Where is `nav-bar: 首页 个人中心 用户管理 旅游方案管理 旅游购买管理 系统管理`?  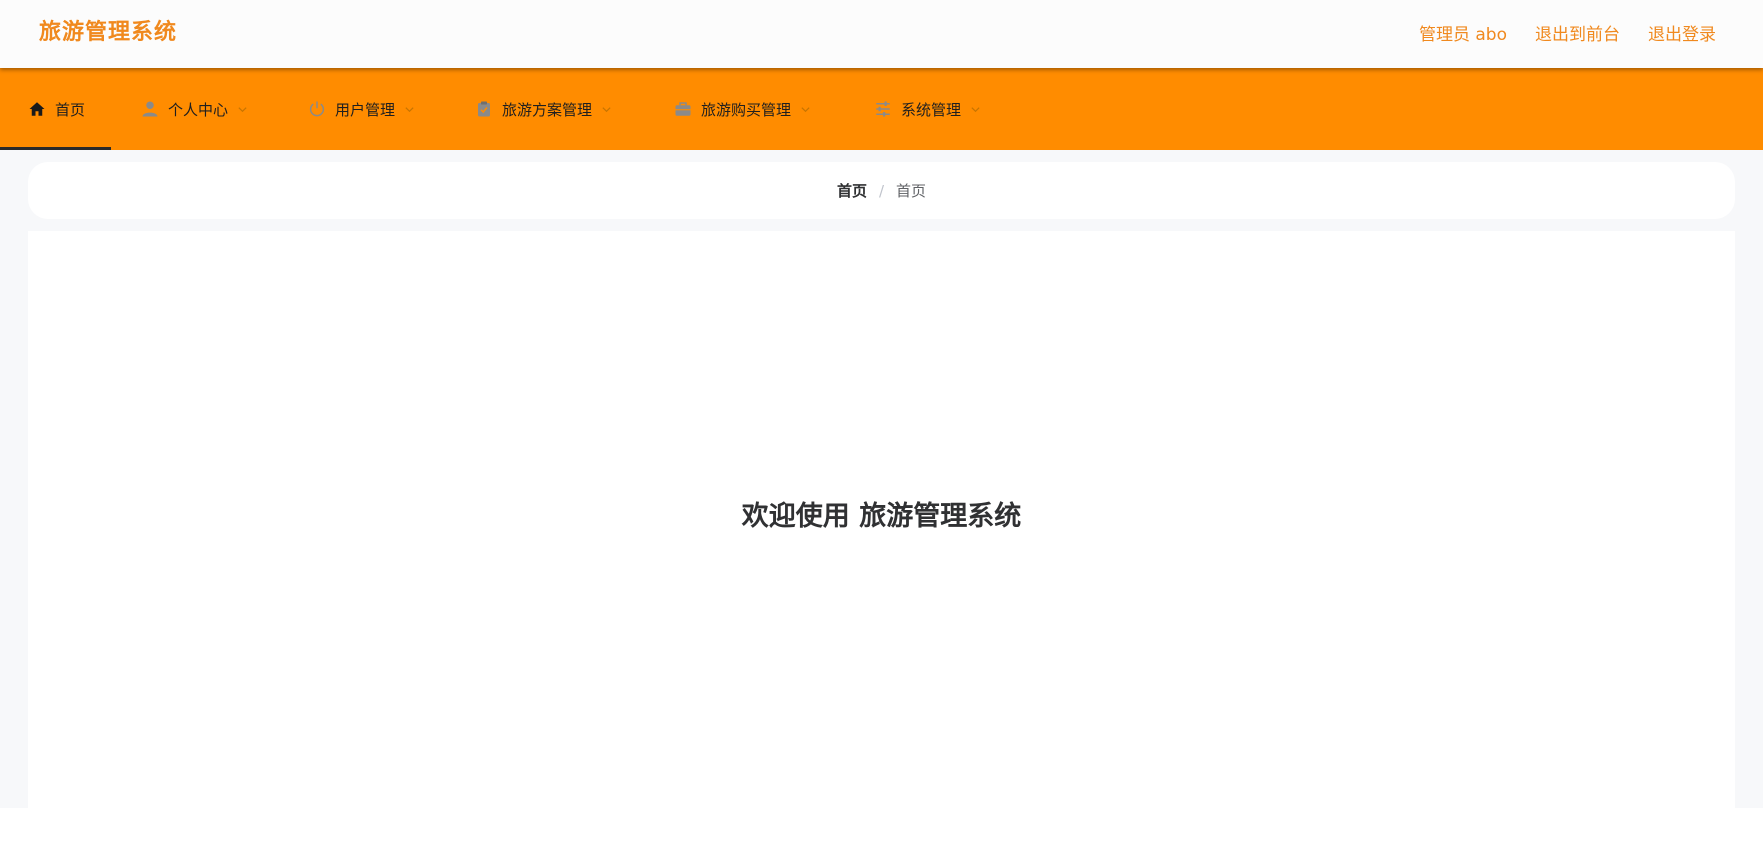
nav-bar: 首页 个人中心 用户管理 旅游方案管理 旅游购买管理 系统管理 is located at coordinates (881, 109).